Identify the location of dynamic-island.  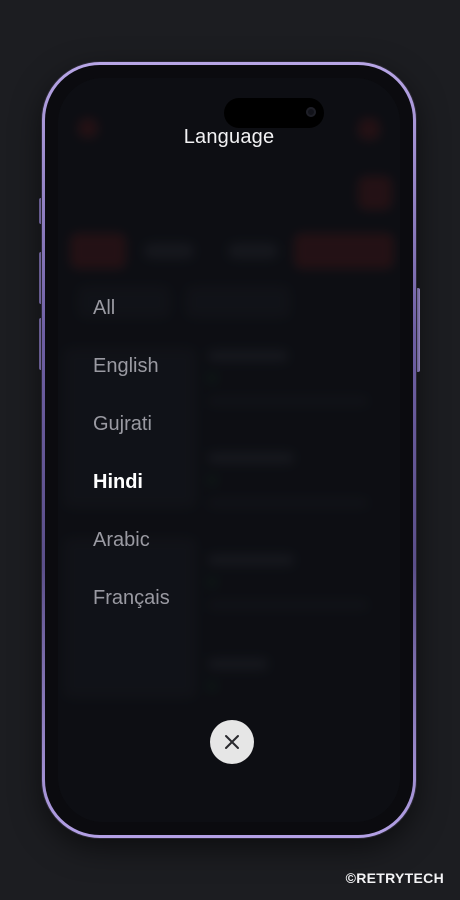
(274, 113).